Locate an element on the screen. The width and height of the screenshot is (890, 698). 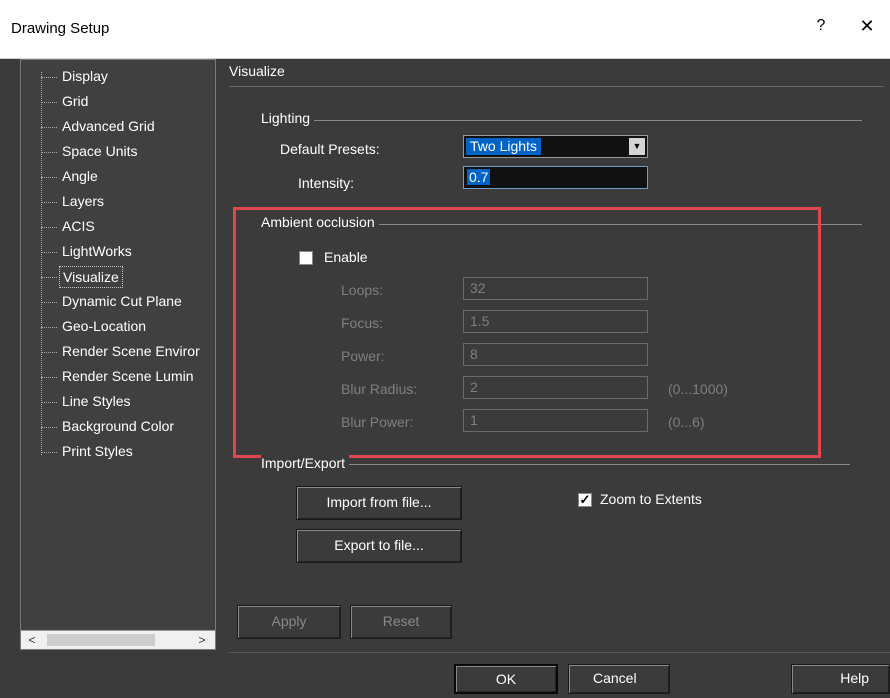
help-button: Help is located at coordinates (840, 679).